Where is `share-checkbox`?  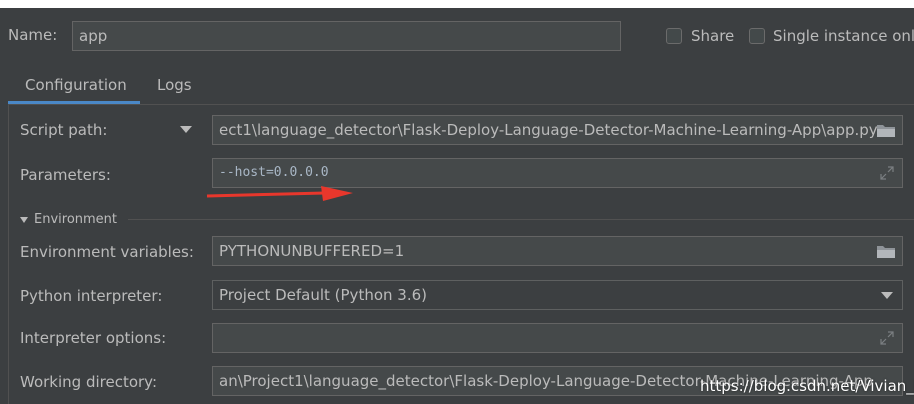
share-checkbox is located at coordinates (674, 36).